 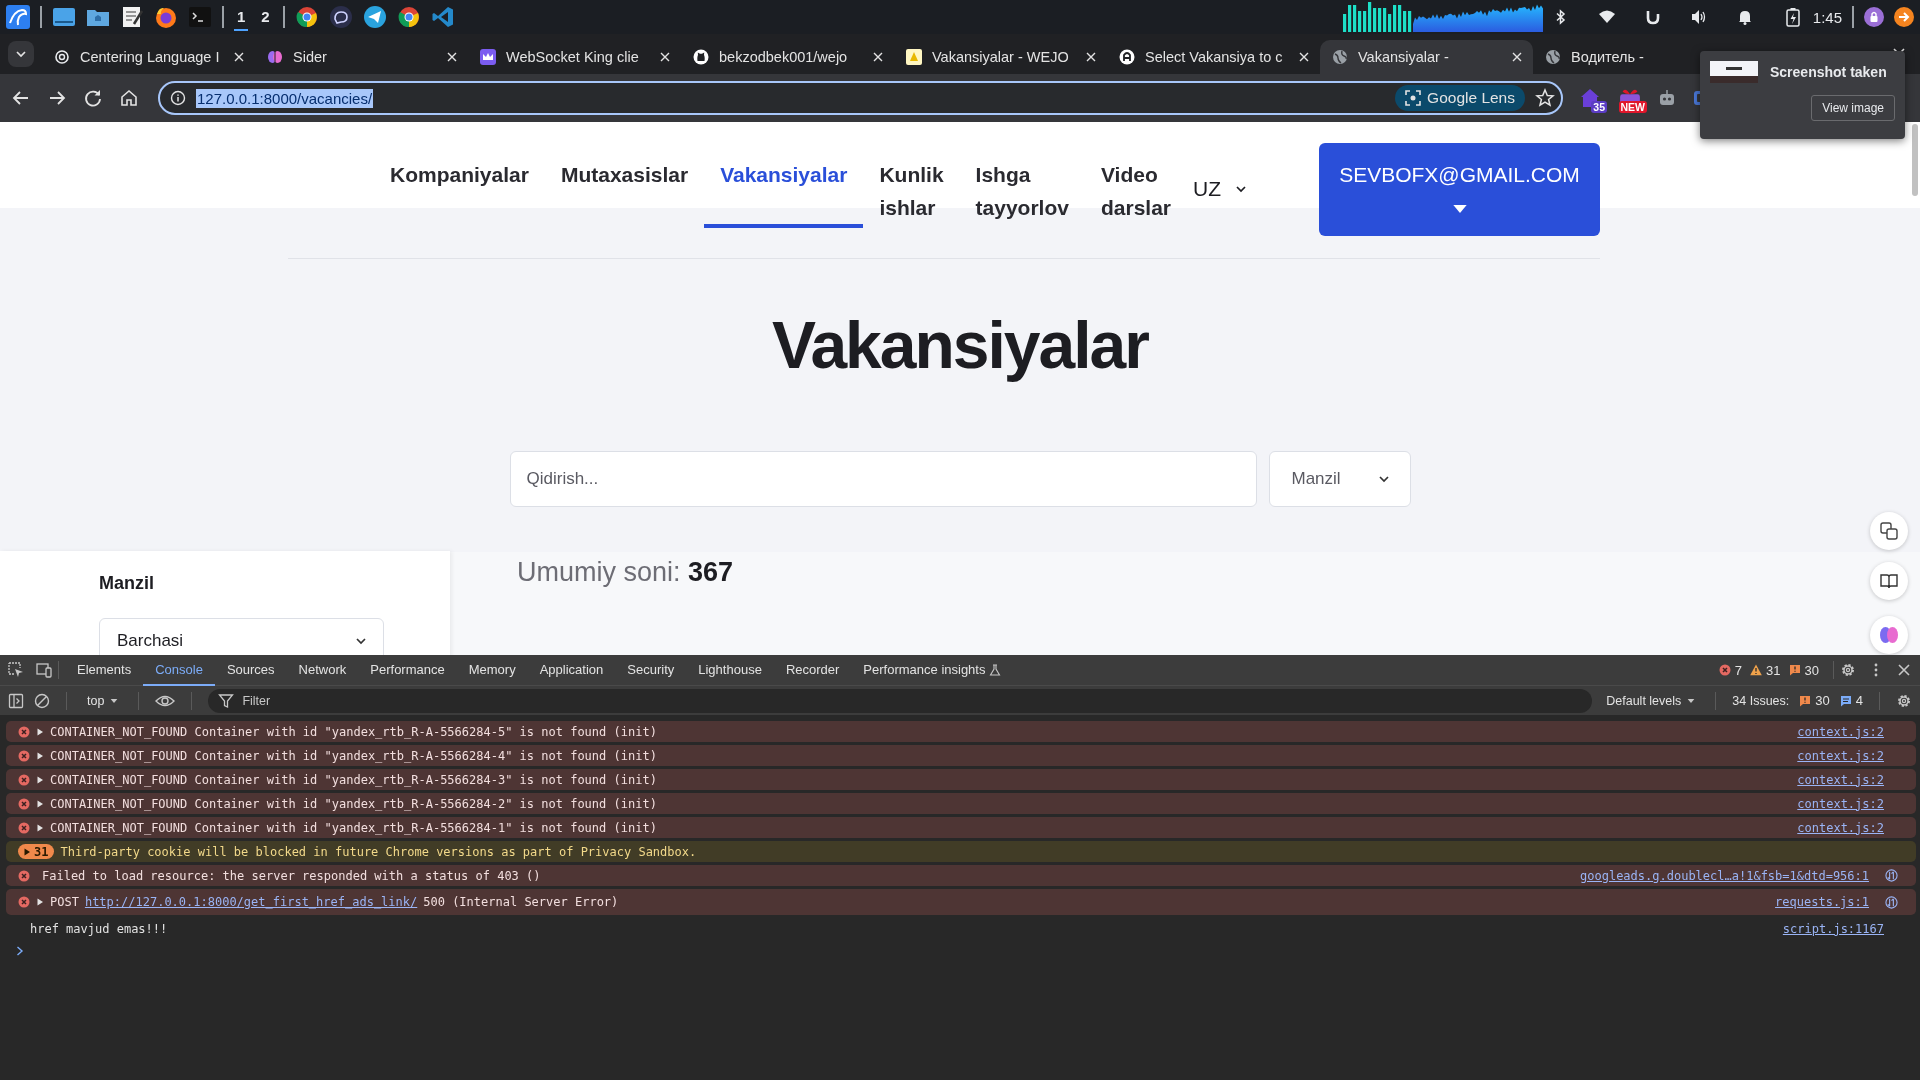 What do you see at coordinates (1904, 17) in the screenshot?
I see `logout-icon` at bounding box center [1904, 17].